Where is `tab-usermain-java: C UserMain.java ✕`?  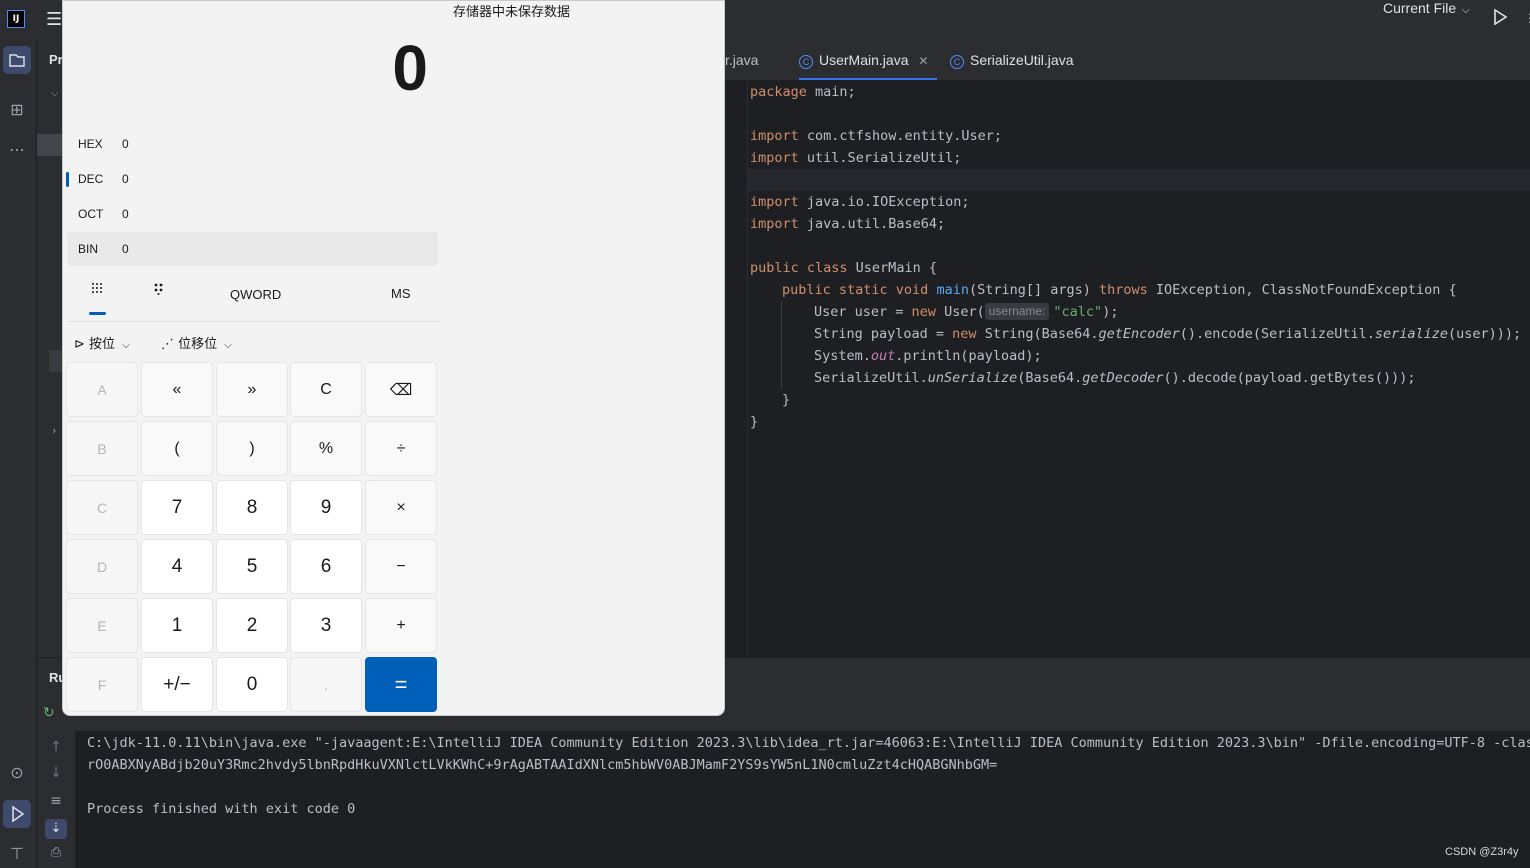 tab-usermain-java: C UserMain.java ✕ is located at coordinates (868, 60).